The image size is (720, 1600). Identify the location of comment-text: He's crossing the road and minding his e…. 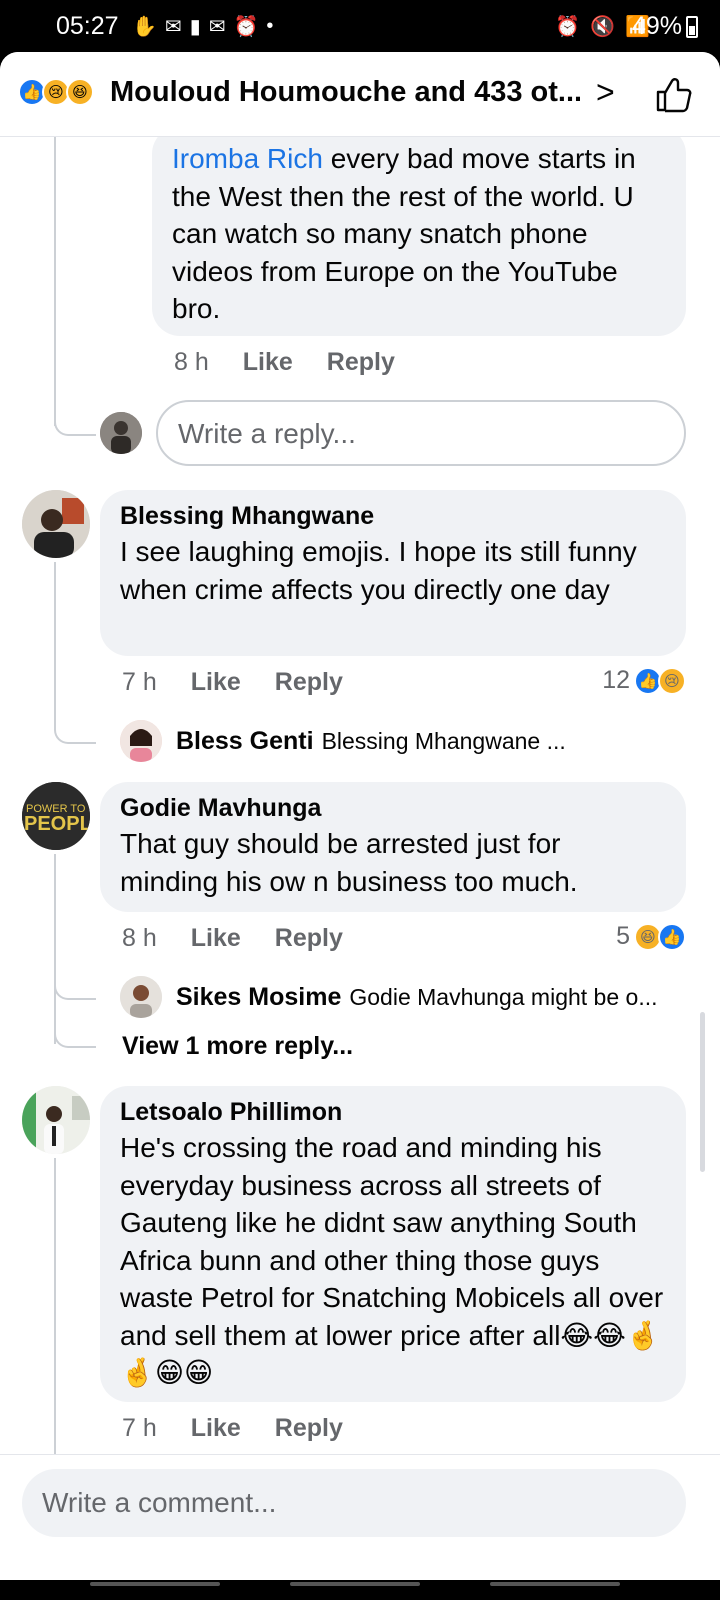
(392, 1260).